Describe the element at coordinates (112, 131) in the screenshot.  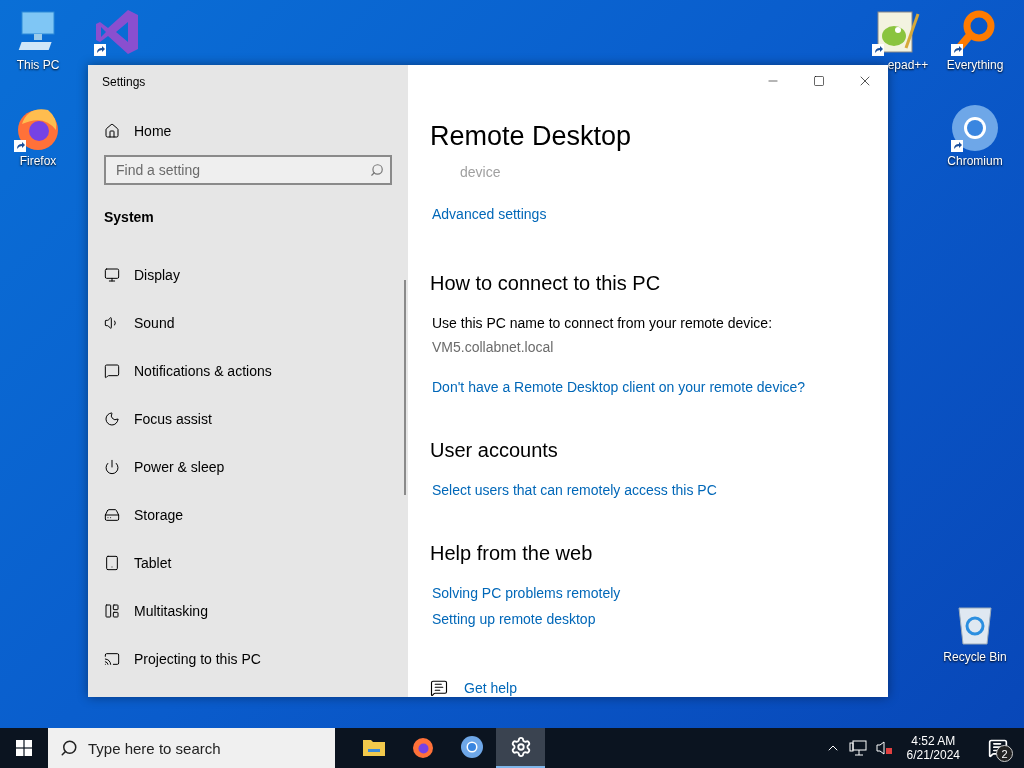
I see `home-icon` at that location.